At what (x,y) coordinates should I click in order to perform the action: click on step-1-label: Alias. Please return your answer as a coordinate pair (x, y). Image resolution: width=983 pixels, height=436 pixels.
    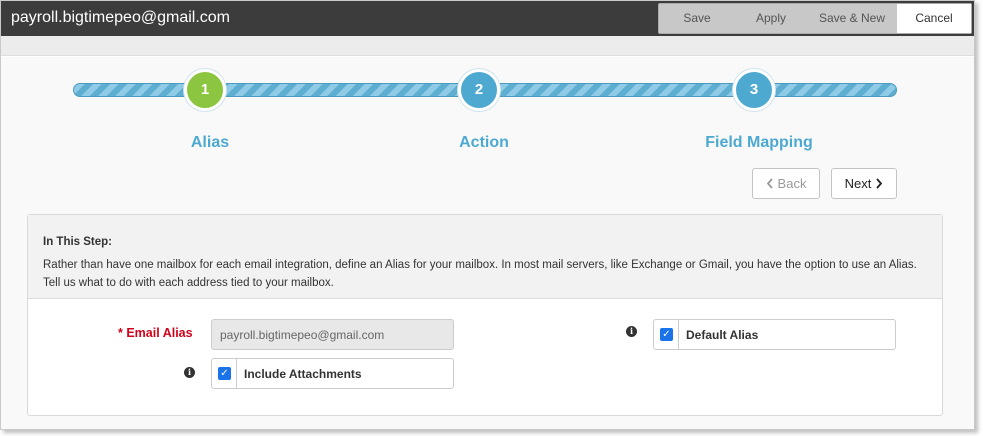
    Looking at the image, I should click on (210, 143).